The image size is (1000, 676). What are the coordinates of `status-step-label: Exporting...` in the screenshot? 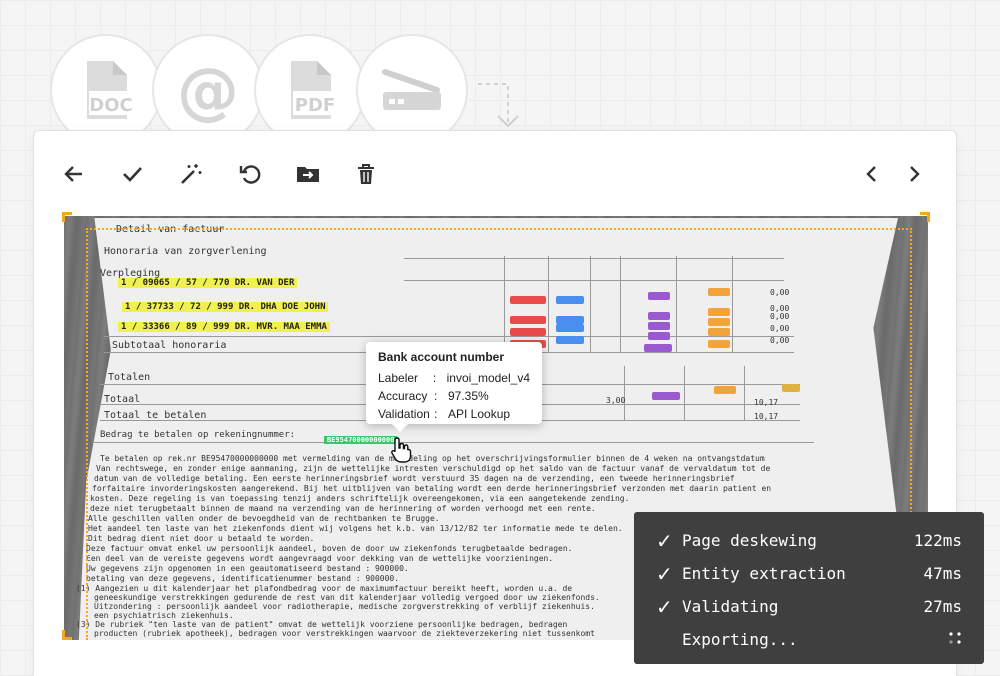 It's located at (740, 639).